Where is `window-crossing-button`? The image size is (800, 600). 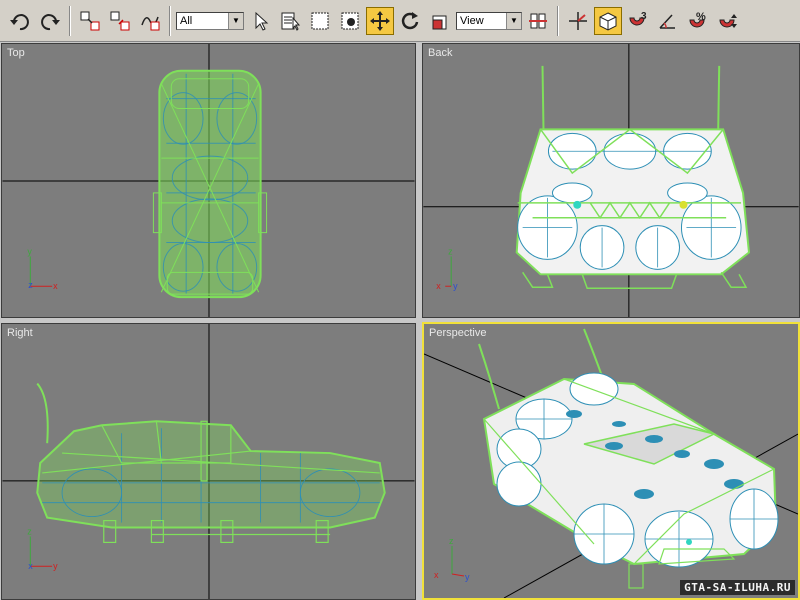 window-crossing-button is located at coordinates (350, 21).